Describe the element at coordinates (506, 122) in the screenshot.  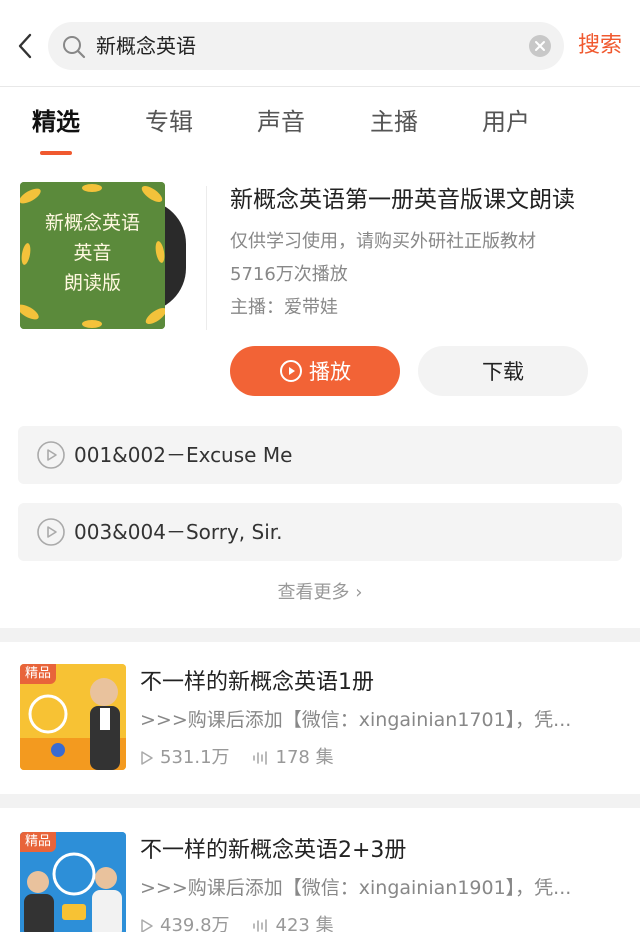
I see `tab-users: 用户` at that location.